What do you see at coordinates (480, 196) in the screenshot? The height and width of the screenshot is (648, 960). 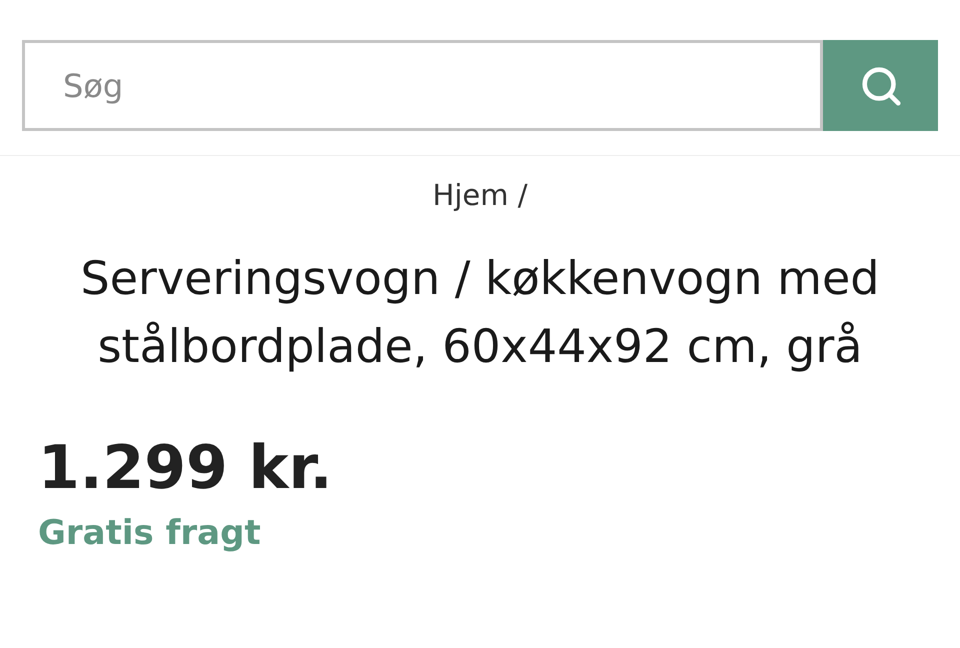 I see `breadcrumb-link: Hjem /` at bounding box center [480, 196].